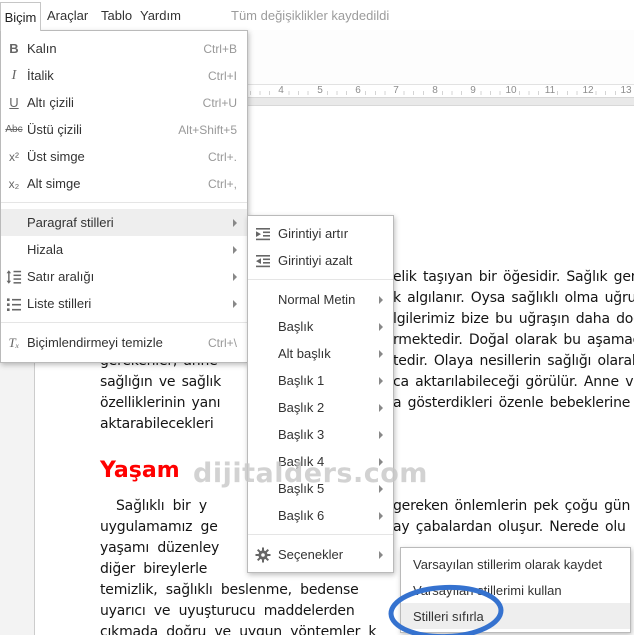 The image size is (634, 635). I want to click on doc-text-line: a gösterdikleri özenle bebeklerine s, so click(513, 403).